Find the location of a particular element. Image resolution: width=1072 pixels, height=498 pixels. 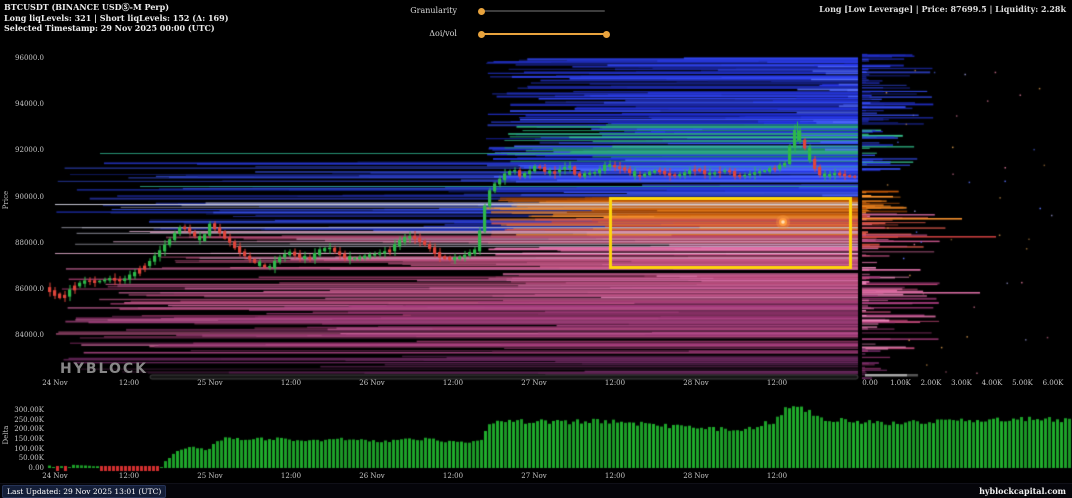

delta-tick: 300.00K is located at coordinates (29, 410).